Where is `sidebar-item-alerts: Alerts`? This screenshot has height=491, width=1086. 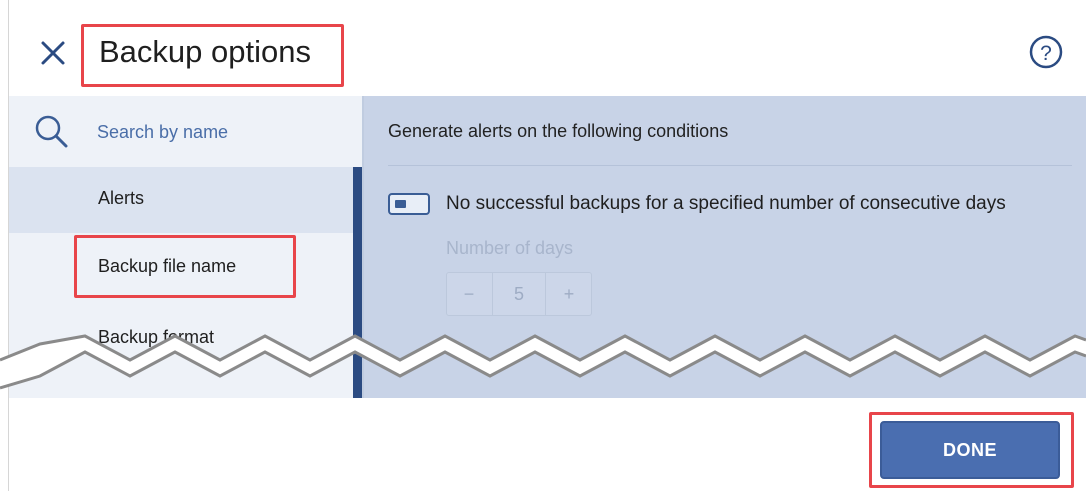
sidebar-item-alerts: Alerts is located at coordinates (181, 200).